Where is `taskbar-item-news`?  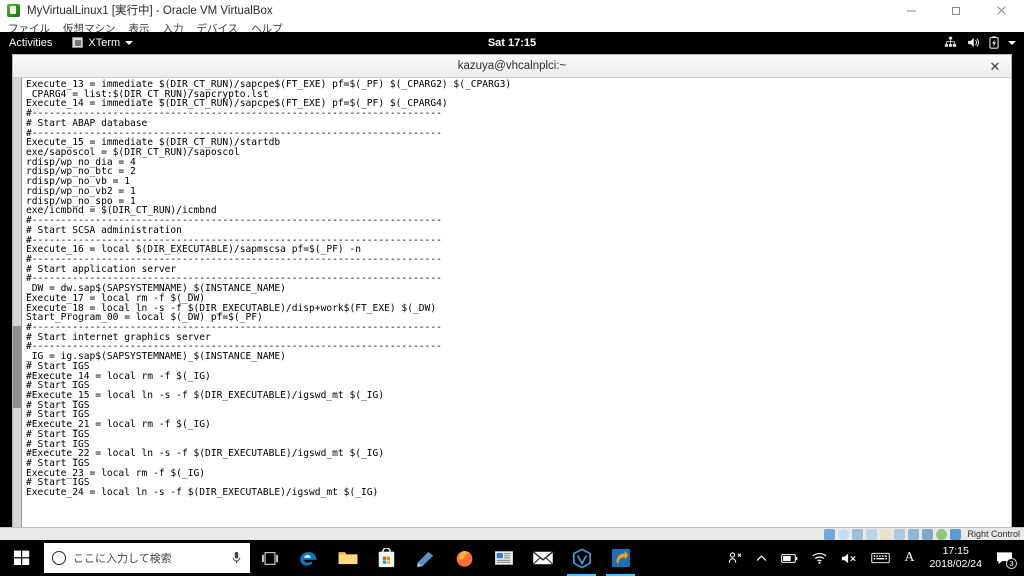
taskbar-item-news is located at coordinates (503, 558).